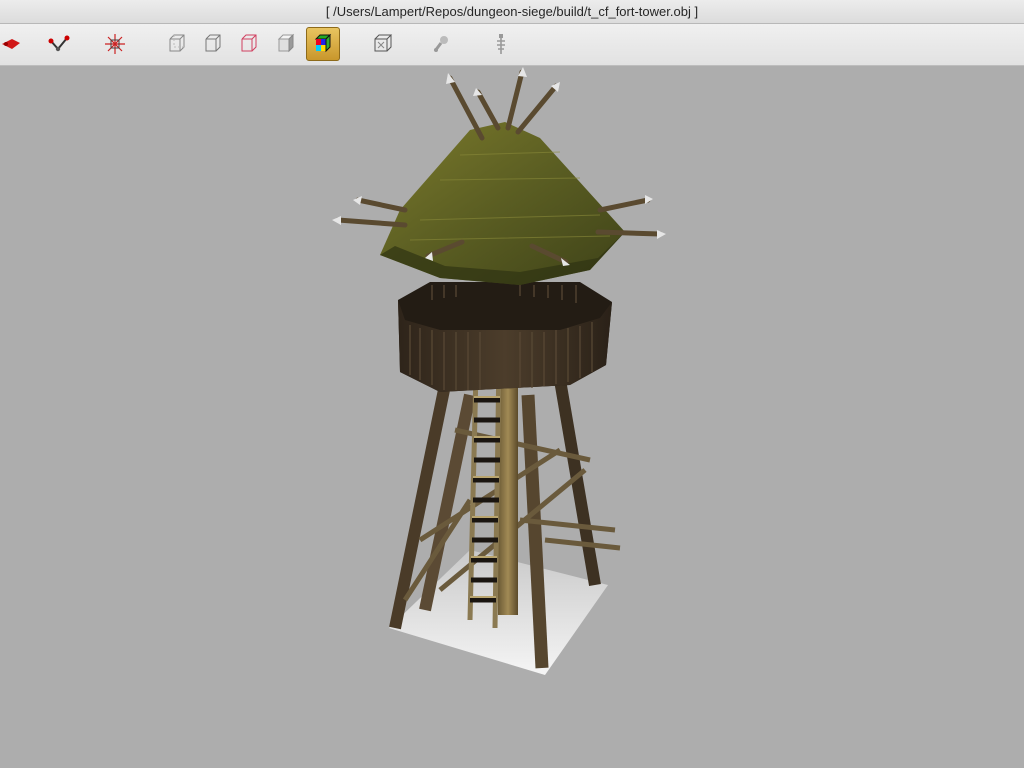 The height and width of the screenshot is (768, 1024). I want to click on vertex-normals-icon, so click(115, 44).